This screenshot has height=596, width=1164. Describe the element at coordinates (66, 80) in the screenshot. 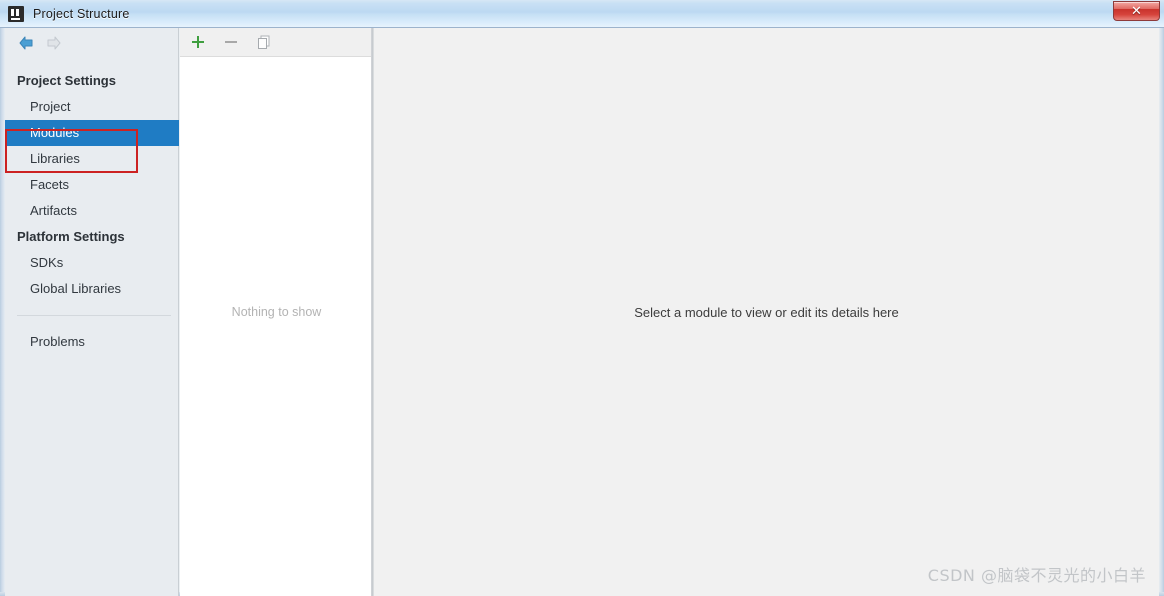

I see `sidebar-group-project-settings: Project Settings` at that location.